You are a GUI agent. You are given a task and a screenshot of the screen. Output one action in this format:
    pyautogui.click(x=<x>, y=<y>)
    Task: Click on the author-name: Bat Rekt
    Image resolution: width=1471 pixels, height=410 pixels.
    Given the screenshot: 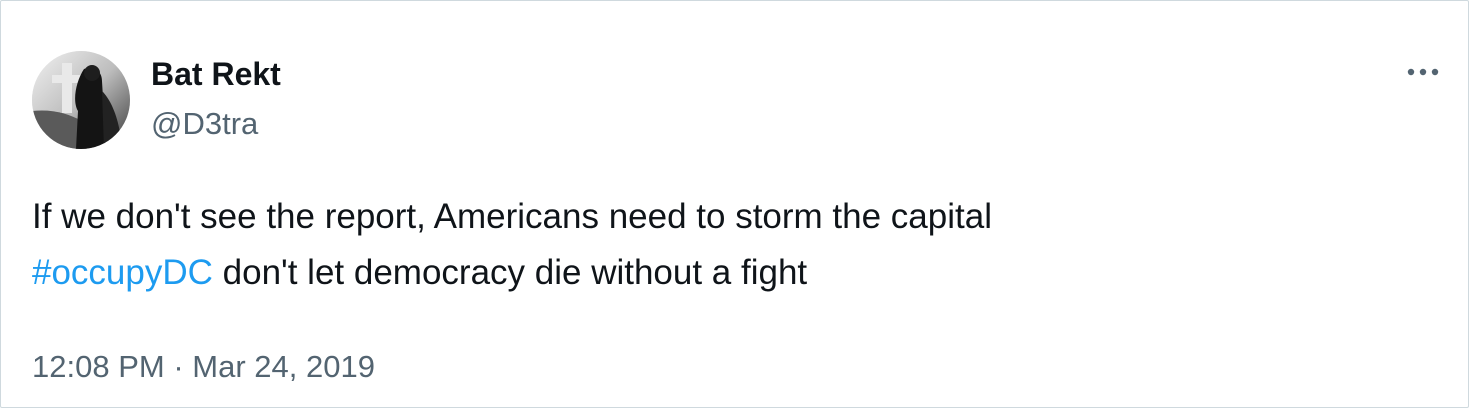 What is the action you would take?
    pyautogui.click(x=216, y=74)
    